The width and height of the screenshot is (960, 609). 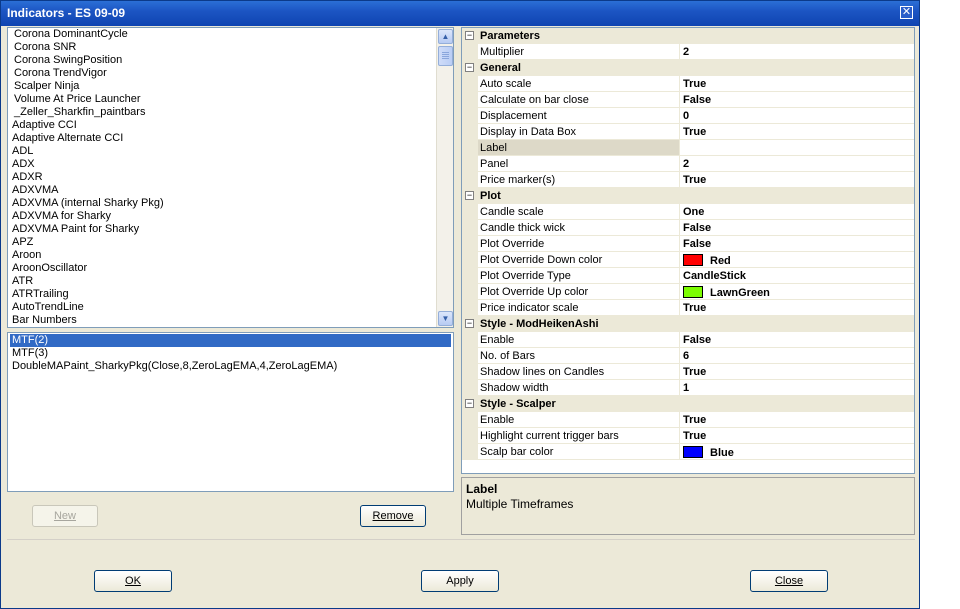 I want to click on indicator-list-item: Corona SwingPosition, so click(x=68, y=60).